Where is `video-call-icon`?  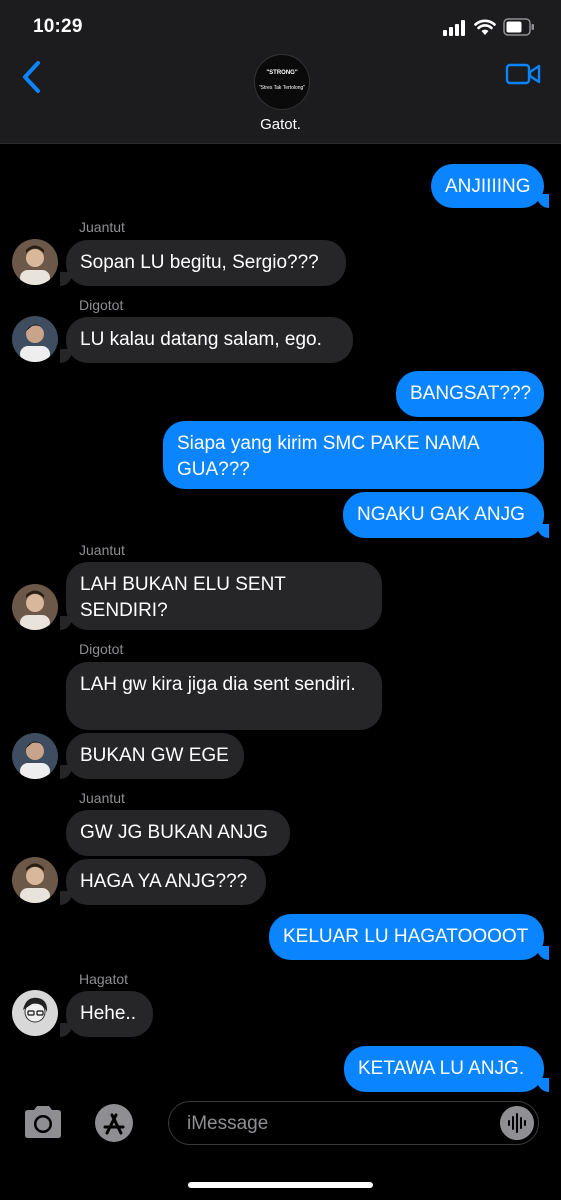
video-call-icon is located at coordinates (523, 74).